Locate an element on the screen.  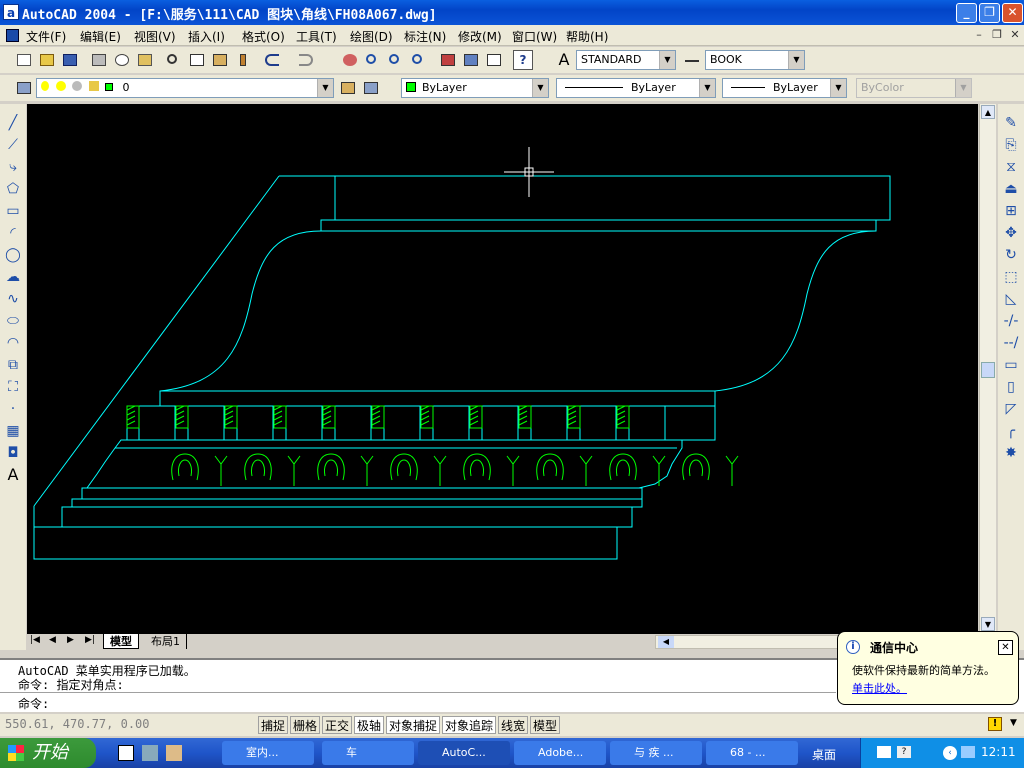
design-center-icon is located at coordinates (471, 60).